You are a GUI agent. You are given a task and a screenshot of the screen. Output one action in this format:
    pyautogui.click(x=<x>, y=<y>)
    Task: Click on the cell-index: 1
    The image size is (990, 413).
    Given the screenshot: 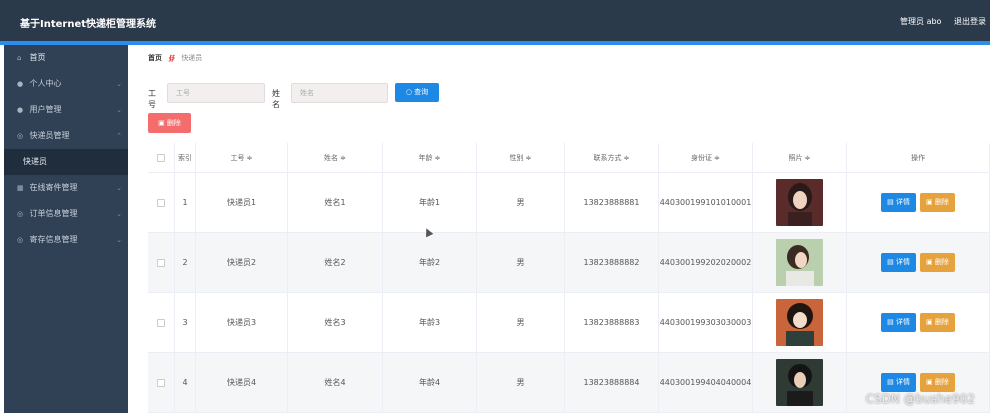 What is the action you would take?
    pyautogui.click(x=185, y=203)
    